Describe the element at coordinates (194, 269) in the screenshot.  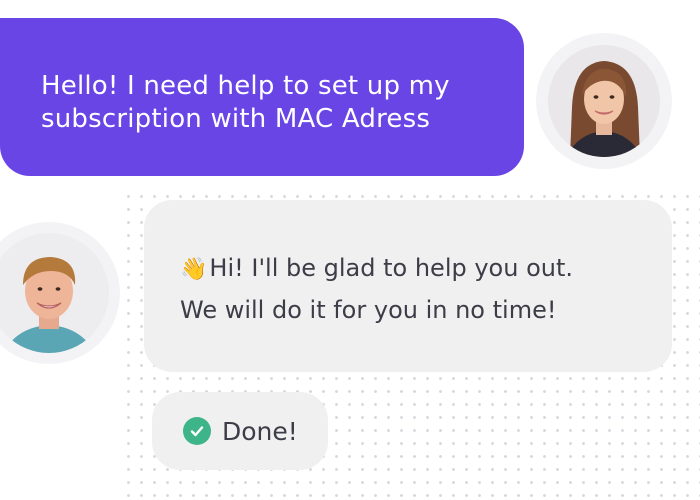
I see `waving-hand-icon: 👋` at that location.